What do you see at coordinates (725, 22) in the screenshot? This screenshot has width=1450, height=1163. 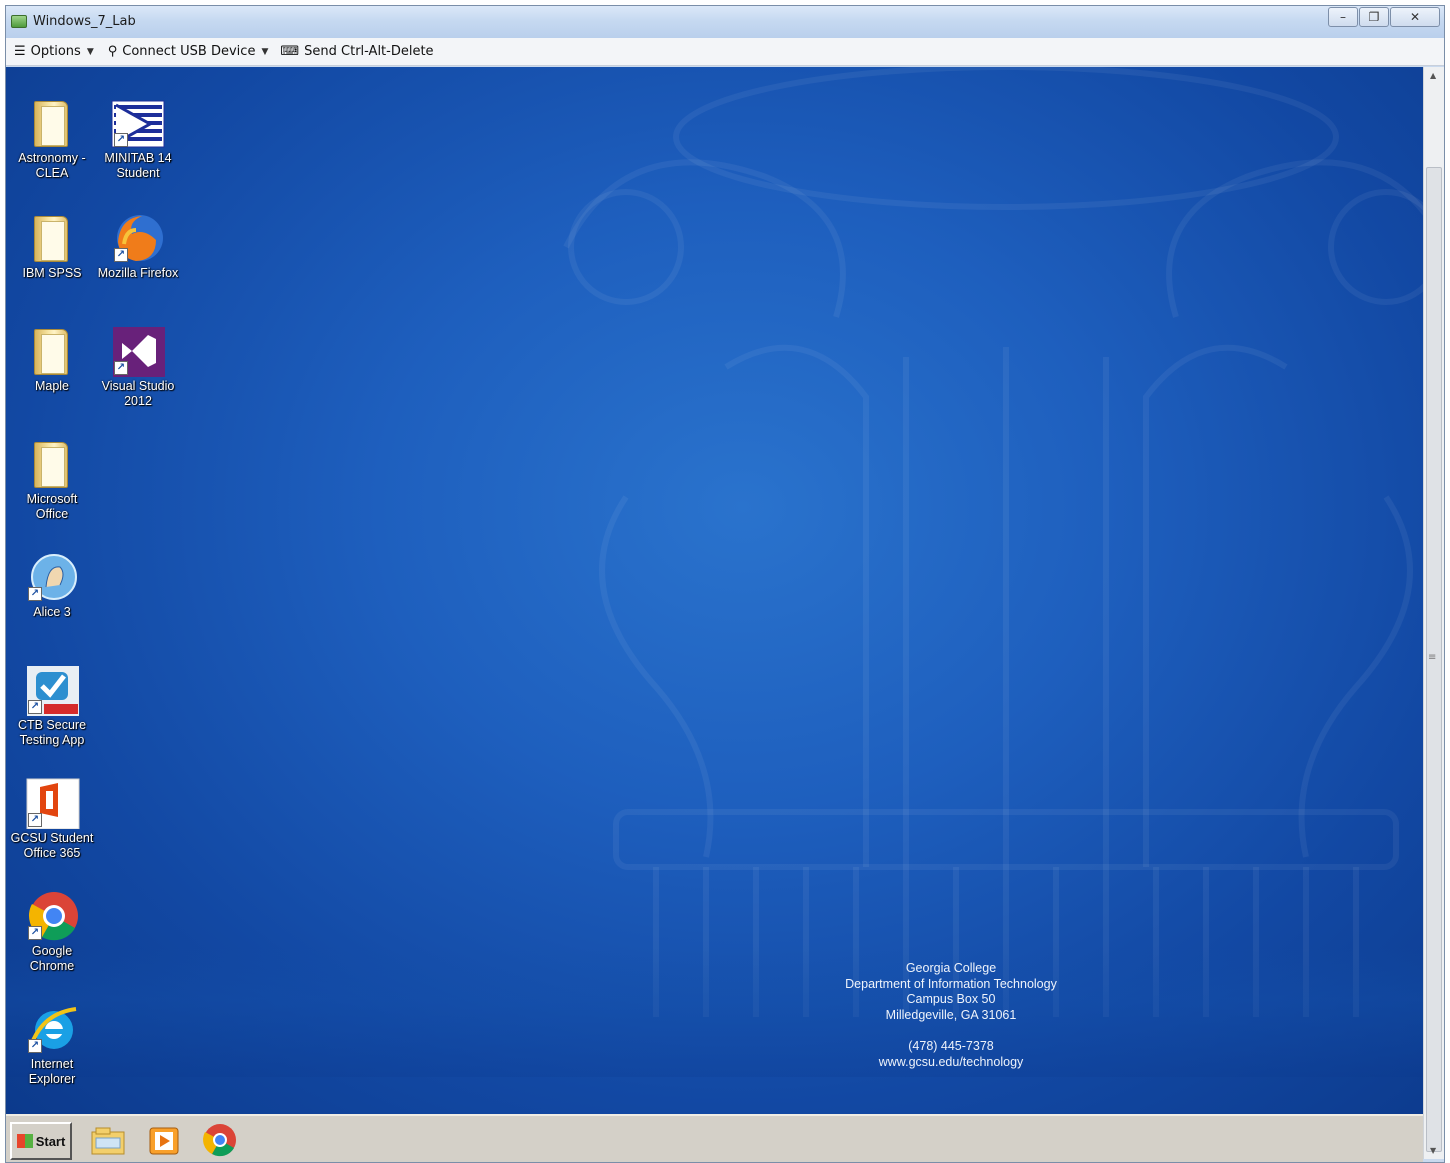 I see `title-bar: Windows_7_Lab – ❐ ✕` at bounding box center [725, 22].